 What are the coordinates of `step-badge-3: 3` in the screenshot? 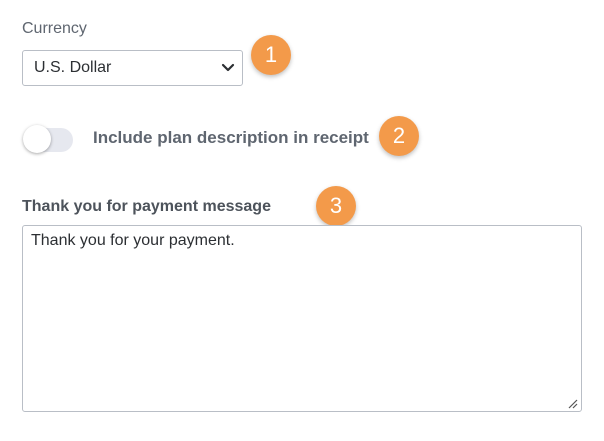 It's located at (336, 206).